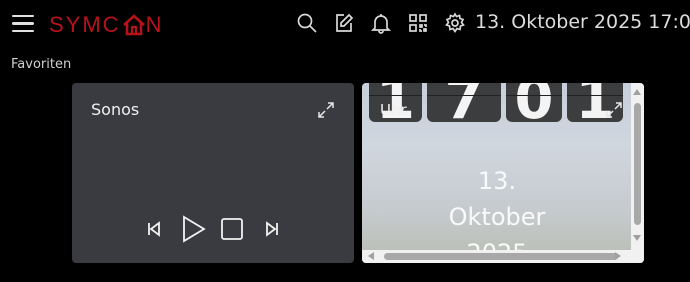  What do you see at coordinates (418, 23) in the screenshot?
I see `qr-code-icon` at bounding box center [418, 23].